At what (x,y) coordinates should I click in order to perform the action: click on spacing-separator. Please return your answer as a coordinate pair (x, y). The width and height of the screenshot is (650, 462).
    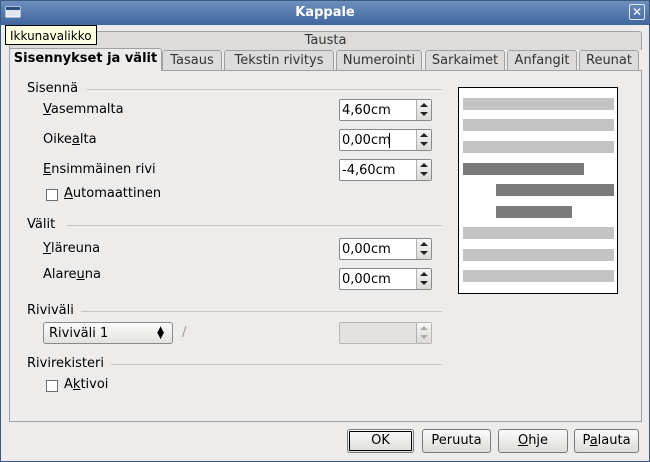
    Looking at the image, I should click on (254, 225).